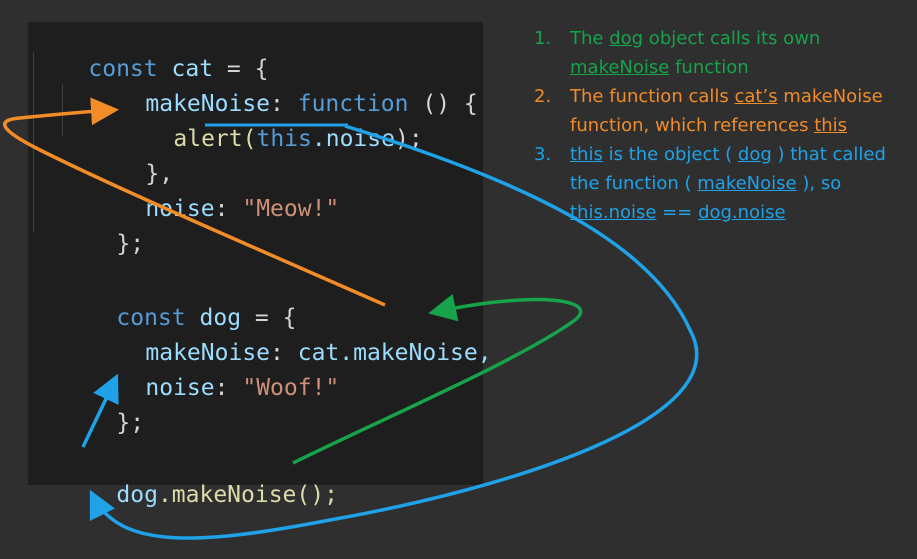 This screenshot has width=917, height=559. I want to click on green-arrow-call-to-method, so click(437, 379).